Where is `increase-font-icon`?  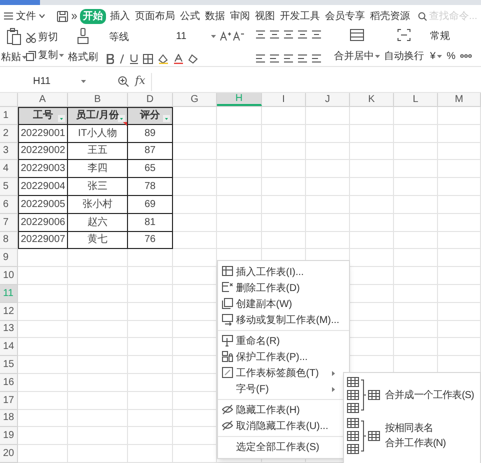 increase-font-icon is located at coordinates (225, 36).